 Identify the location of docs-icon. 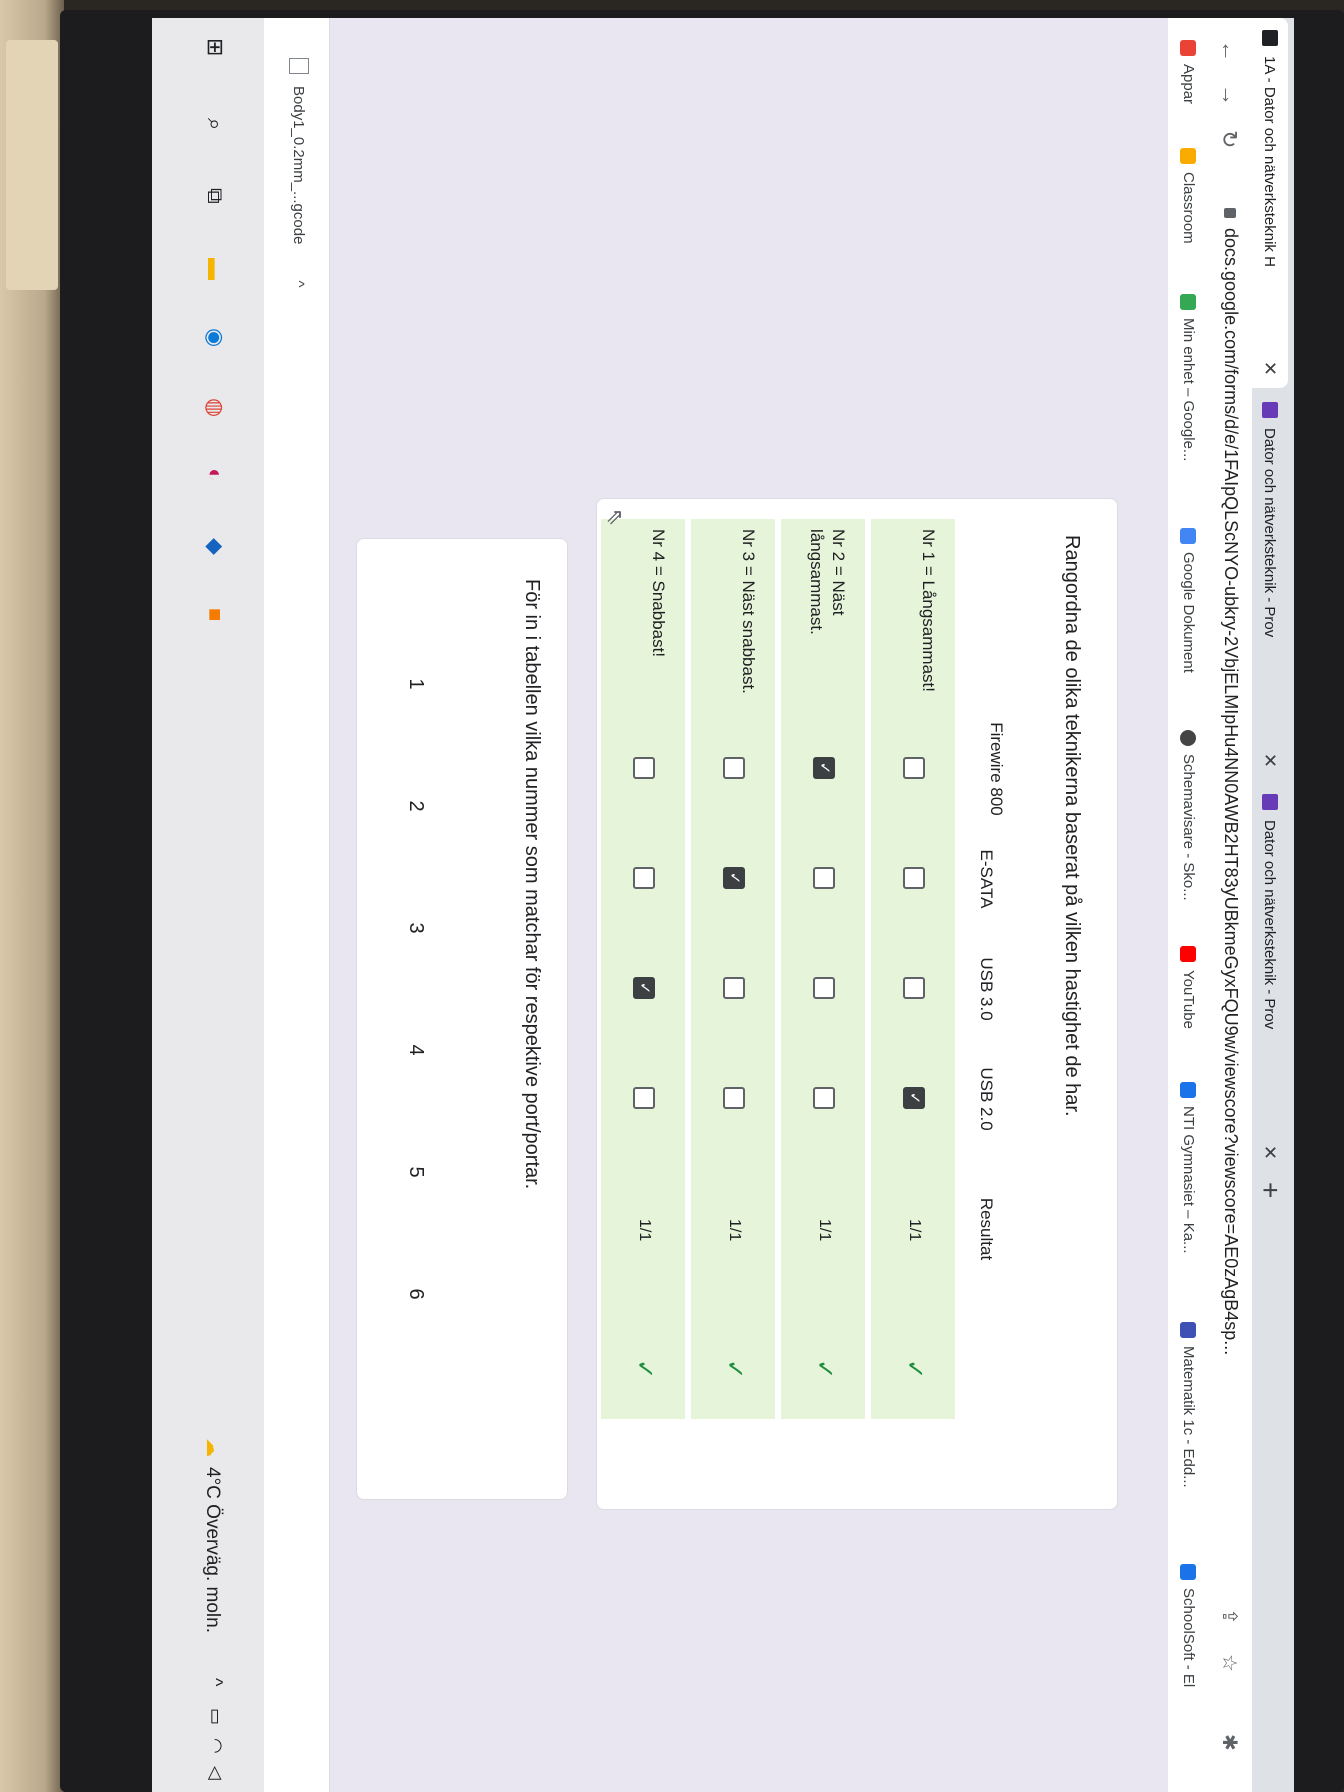
(1188, 536).